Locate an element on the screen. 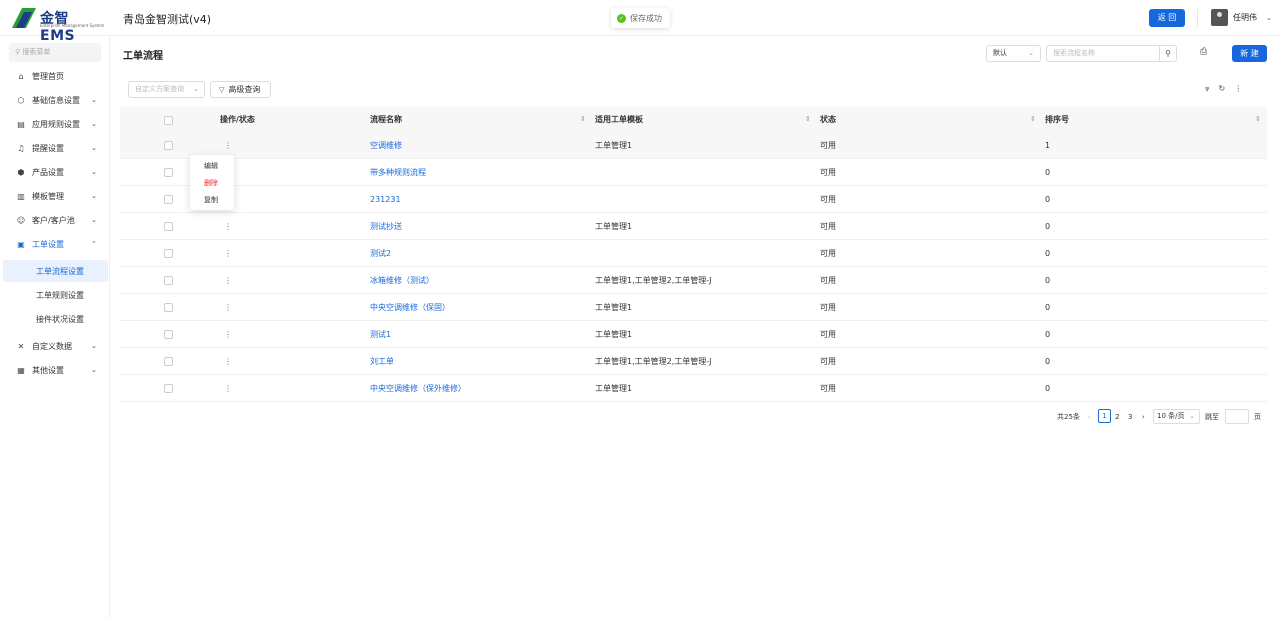  advanced-query-button: ▽ 高级查询 is located at coordinates (240, 89).